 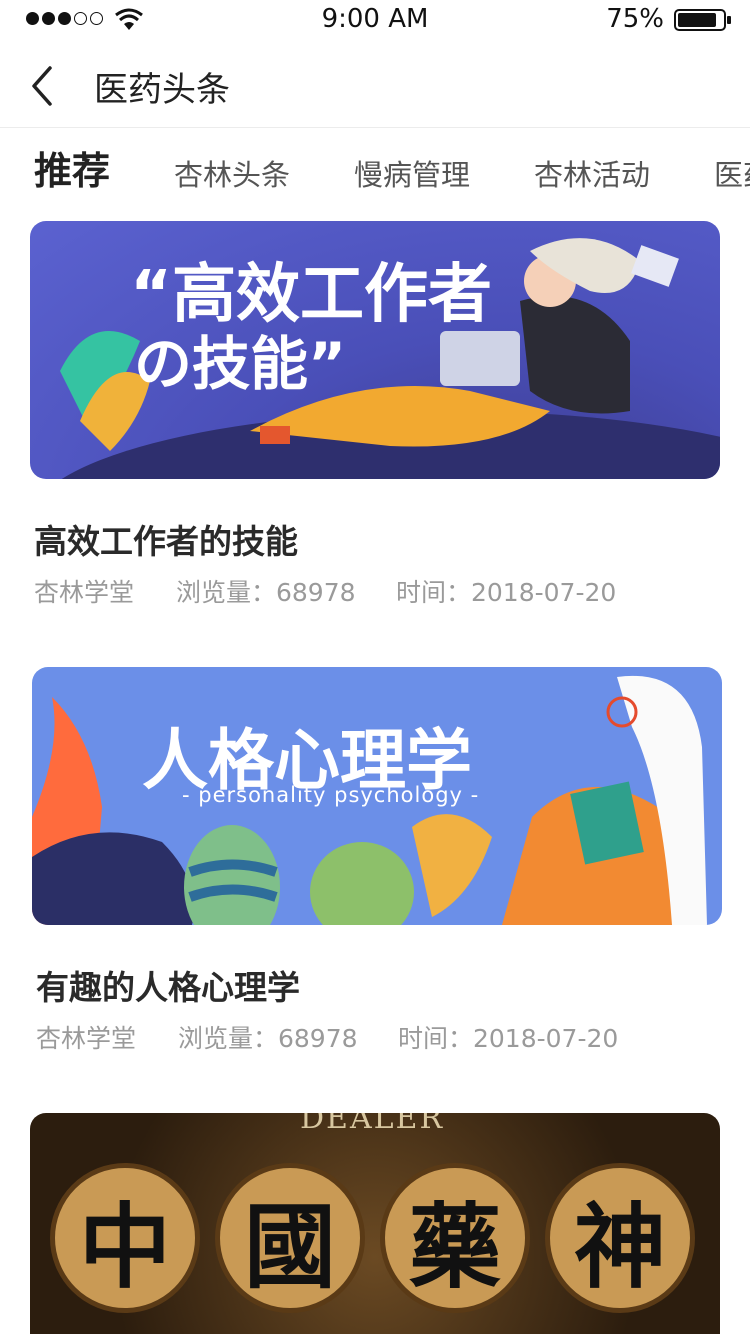 I want to click on banner-char: 國, so click(x=289, y=1247).